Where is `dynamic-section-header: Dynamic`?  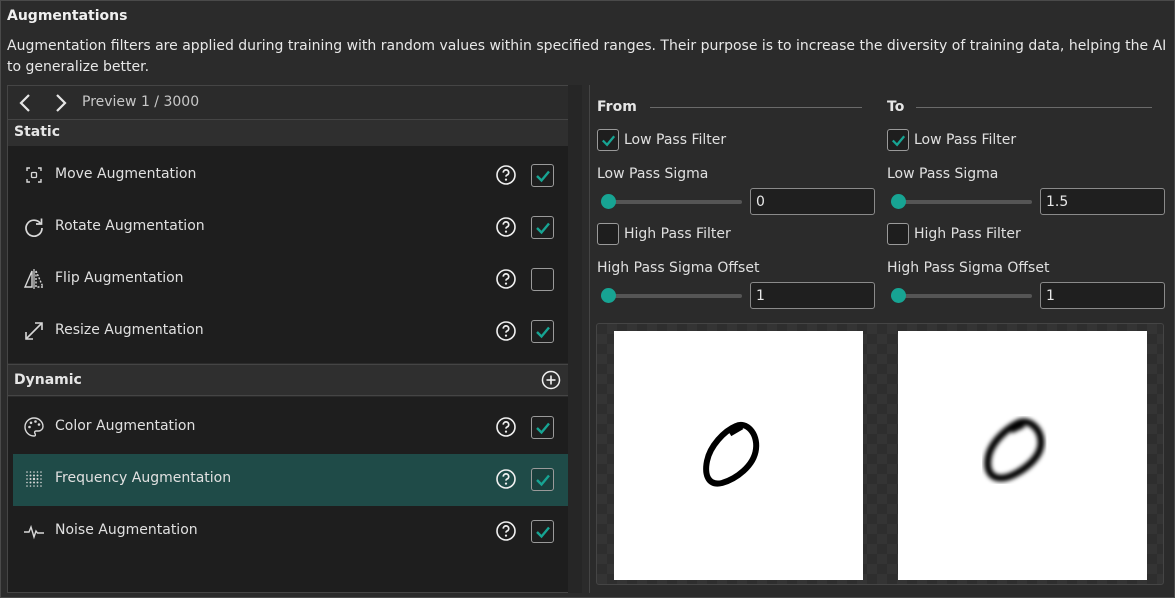 dynamic-section-header: Dynamic is located at coordinates (291, 380).